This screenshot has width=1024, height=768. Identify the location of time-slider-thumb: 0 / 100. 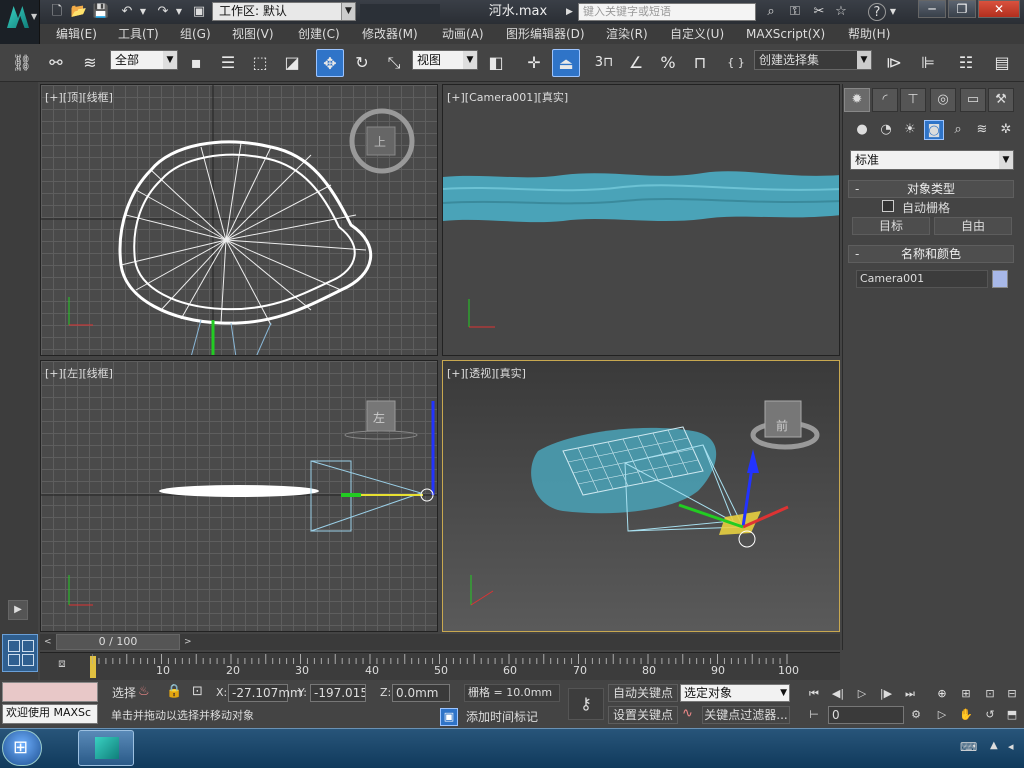
(118, 642).